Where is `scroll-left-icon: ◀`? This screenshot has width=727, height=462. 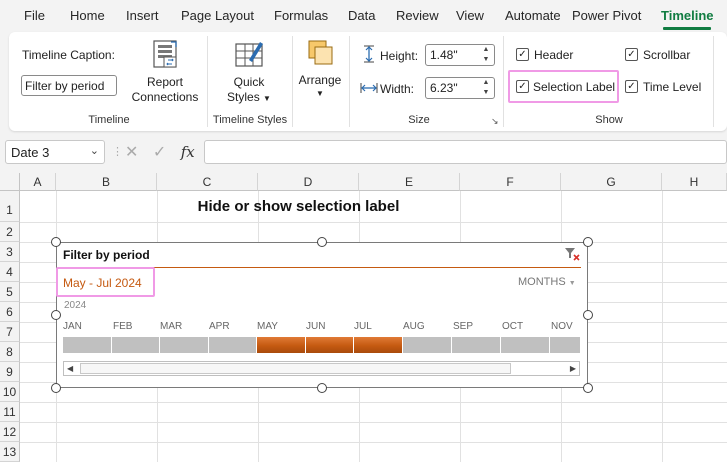
scroll-left-icon: ◀ is located at coordinates (70, 368).